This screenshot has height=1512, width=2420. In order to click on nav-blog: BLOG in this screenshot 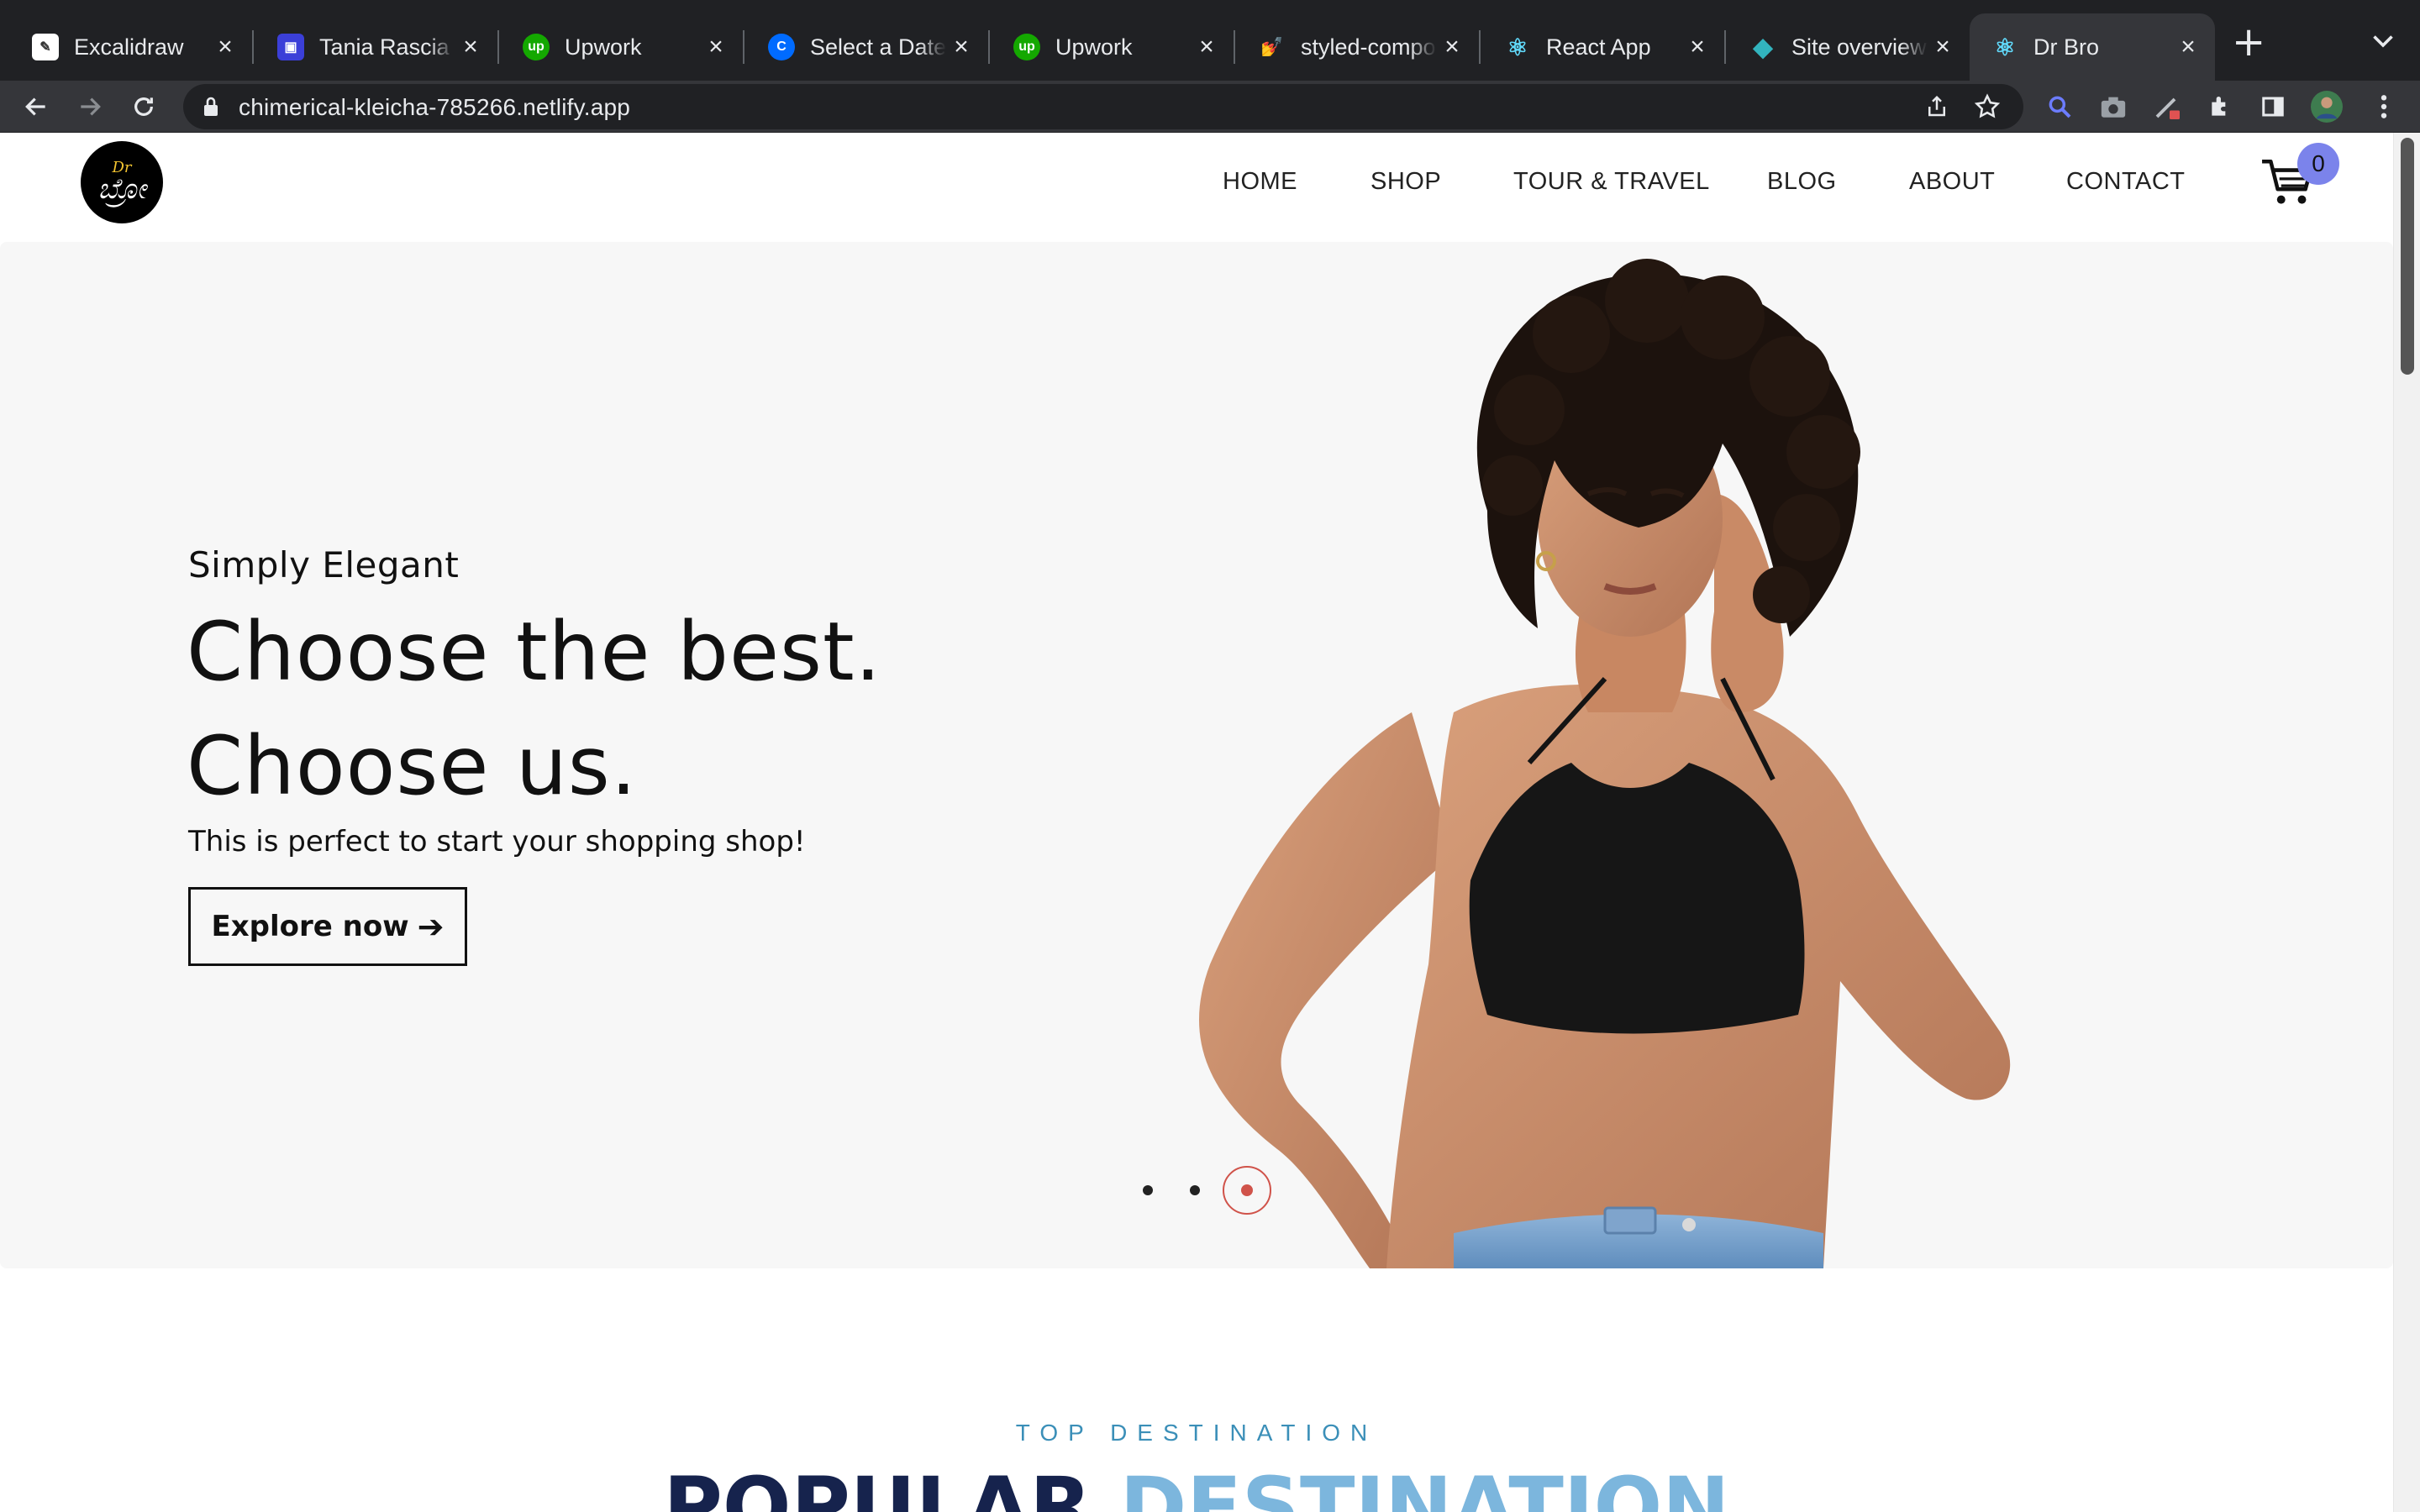, I will do `click(1802, 182)`.